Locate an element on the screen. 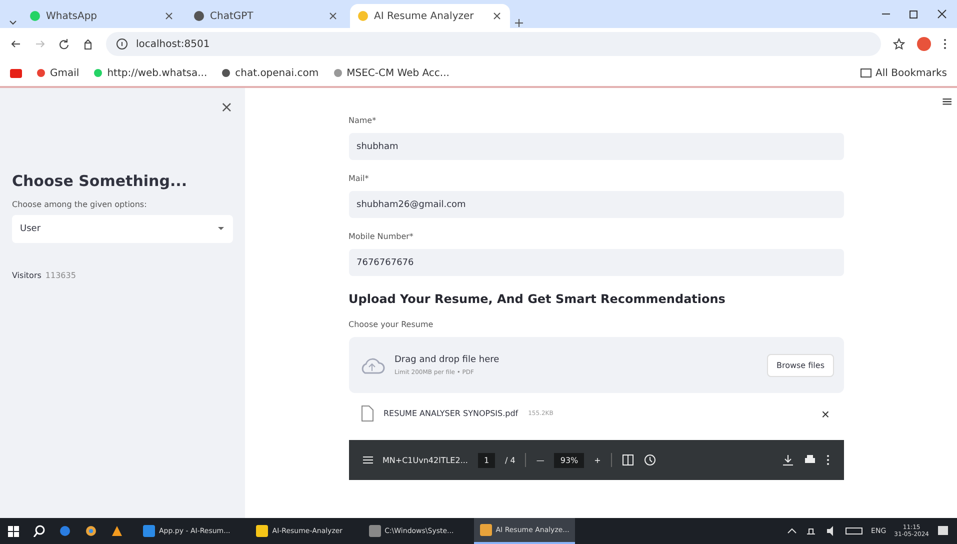 The height and width of the screenshot is (544, 957). file-name: RESUME ANALYSER SYNOPSIS.pdf is located at coordinates (451, 413).